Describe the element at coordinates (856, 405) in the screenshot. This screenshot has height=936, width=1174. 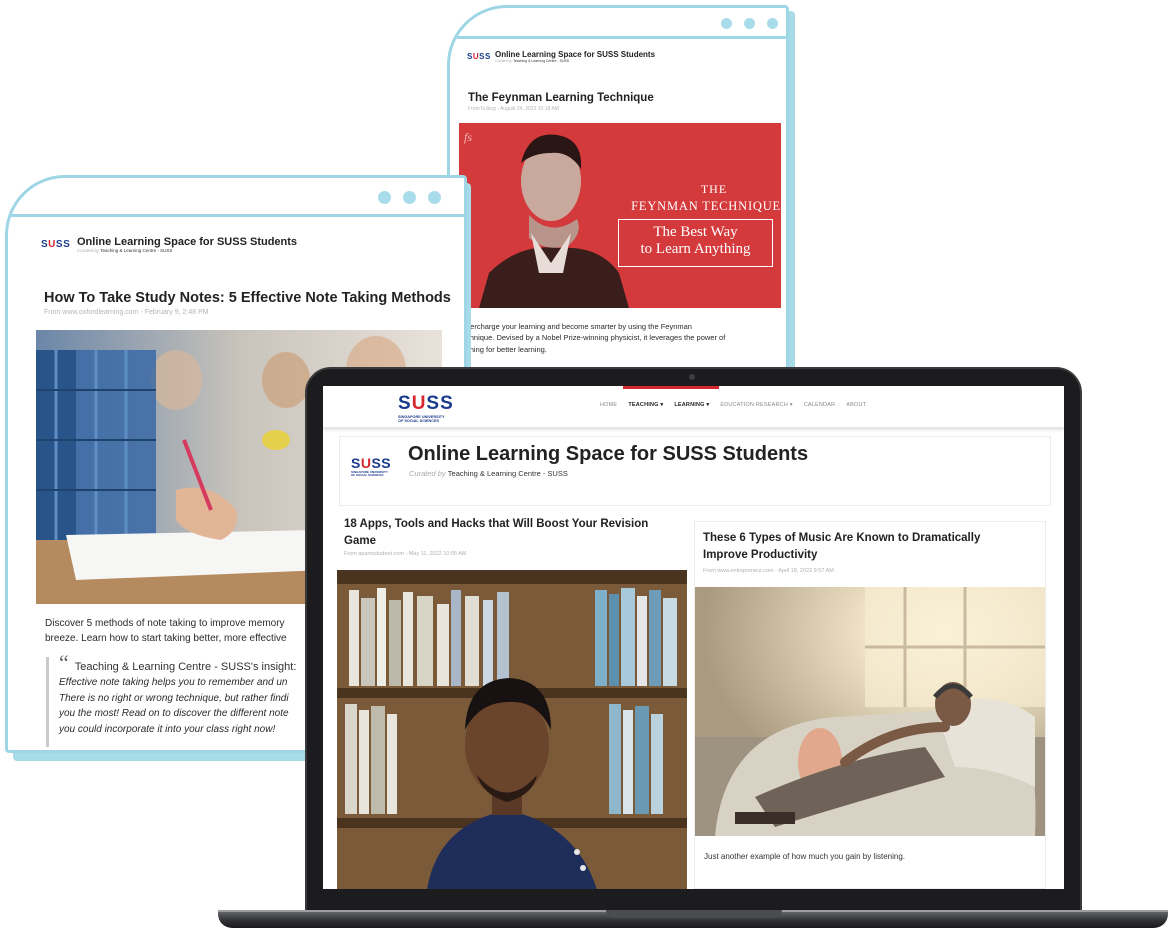
I see `nav-item-about: ABOUT` at that location.